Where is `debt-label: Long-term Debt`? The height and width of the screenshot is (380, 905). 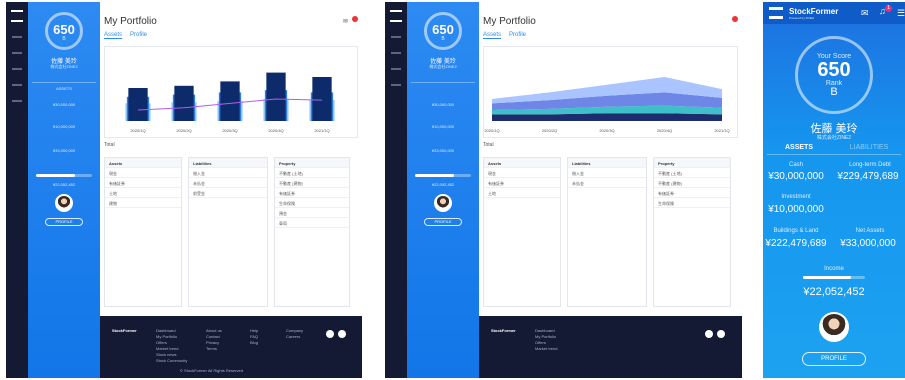 debt-label: Long-term Debt is located at coordinates (870, 165).